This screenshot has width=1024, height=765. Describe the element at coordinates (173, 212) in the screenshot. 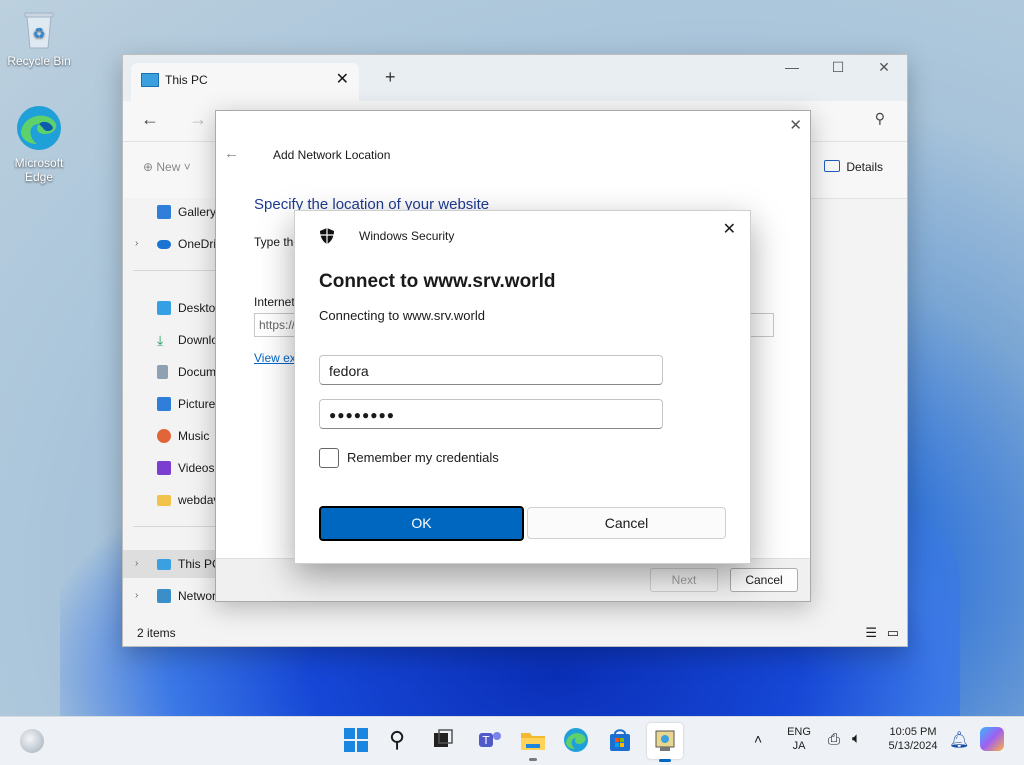

I see `sidebar-item-gallery: Gallery` at that location.